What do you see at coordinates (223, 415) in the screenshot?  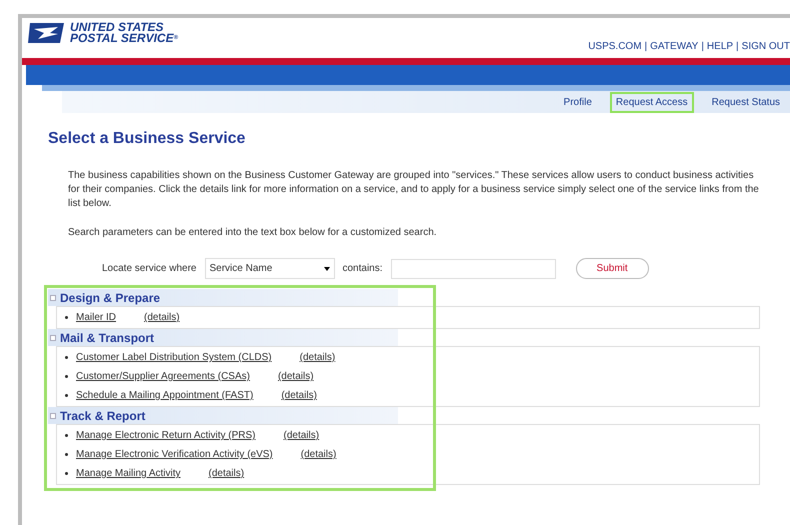 I see `group-header: Track & Report` at bounding box center [223, 415].